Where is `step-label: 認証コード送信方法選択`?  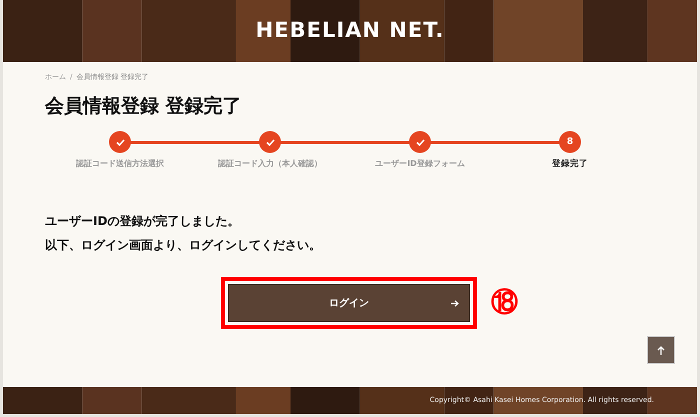
step-label: 認証コード送信方法選択 is located at coordinates (120, 164).